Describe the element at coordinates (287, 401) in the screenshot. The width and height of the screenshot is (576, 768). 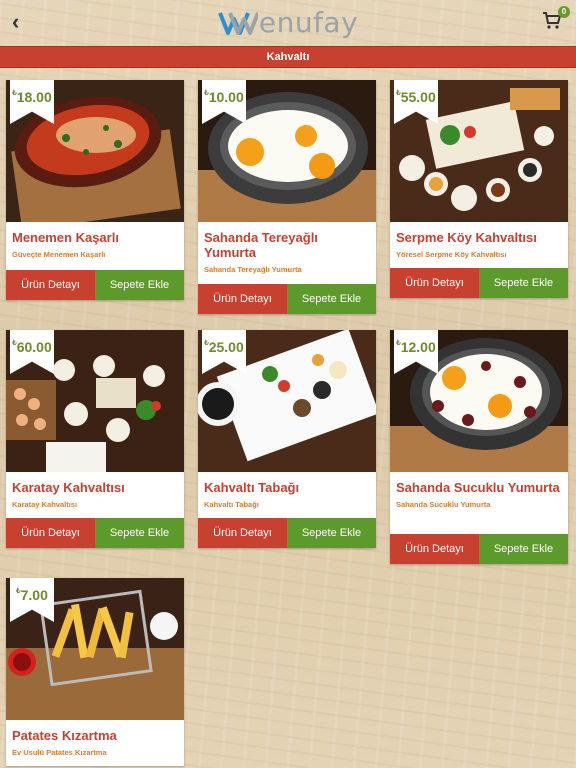
I see `product-image: ₺25.00` at that location.